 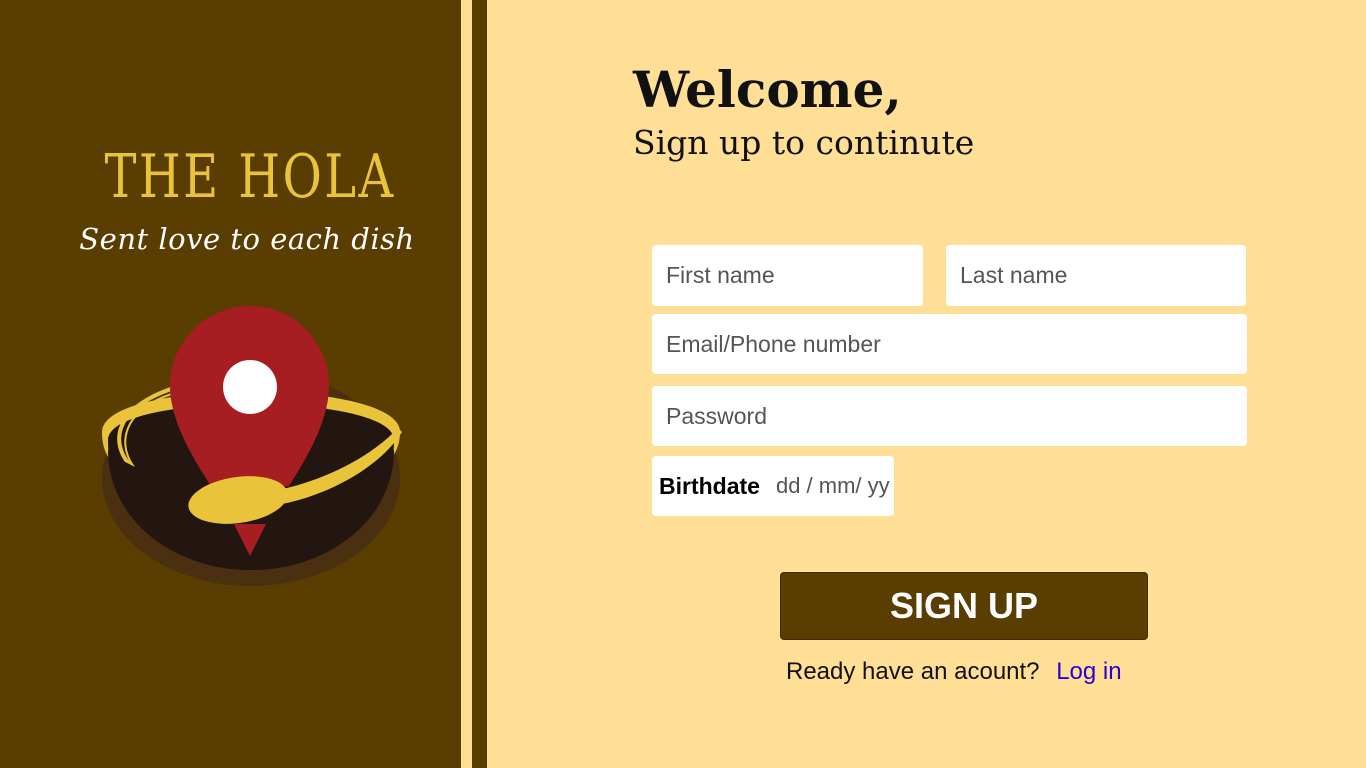 I want to click on password-field, so click(x=949, y=416).